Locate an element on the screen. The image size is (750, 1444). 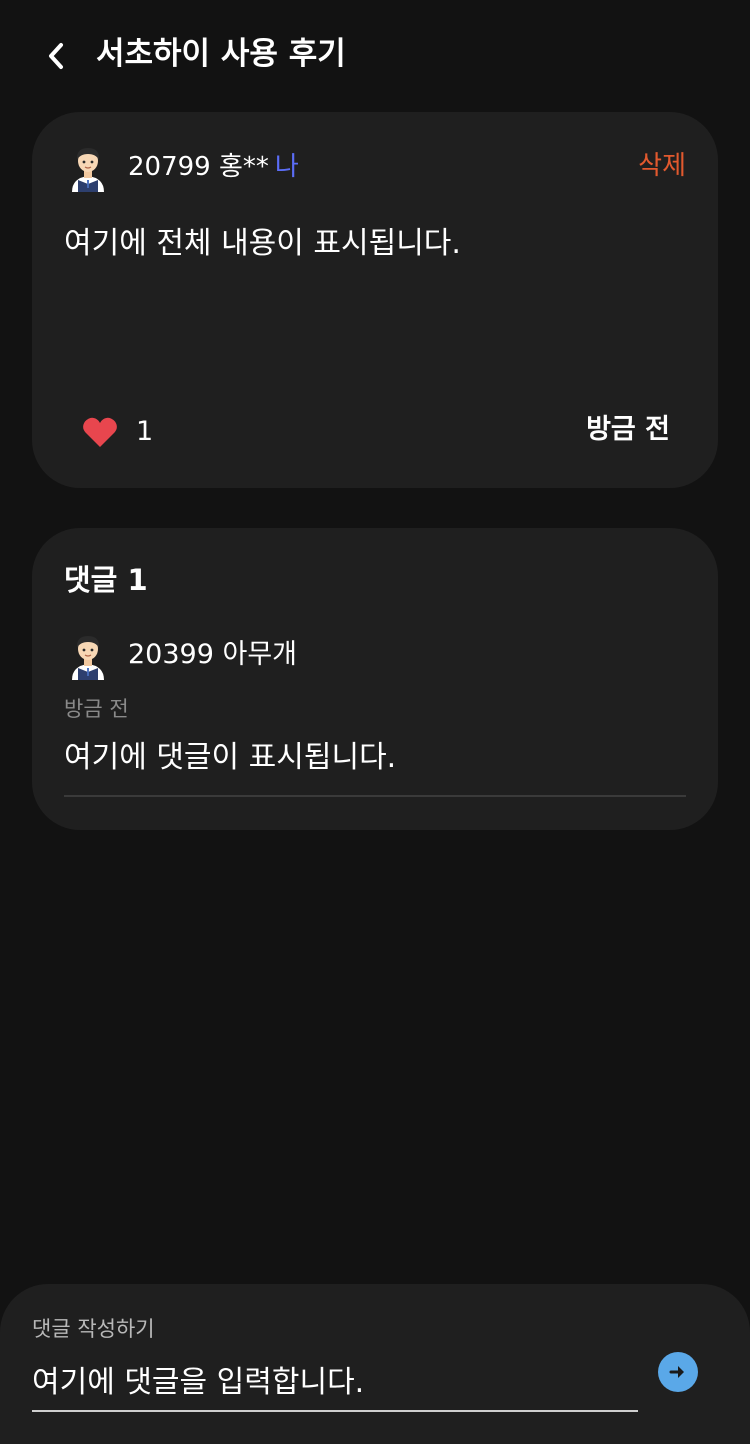
chevron-left-icon is located at coordinates (56, 56).